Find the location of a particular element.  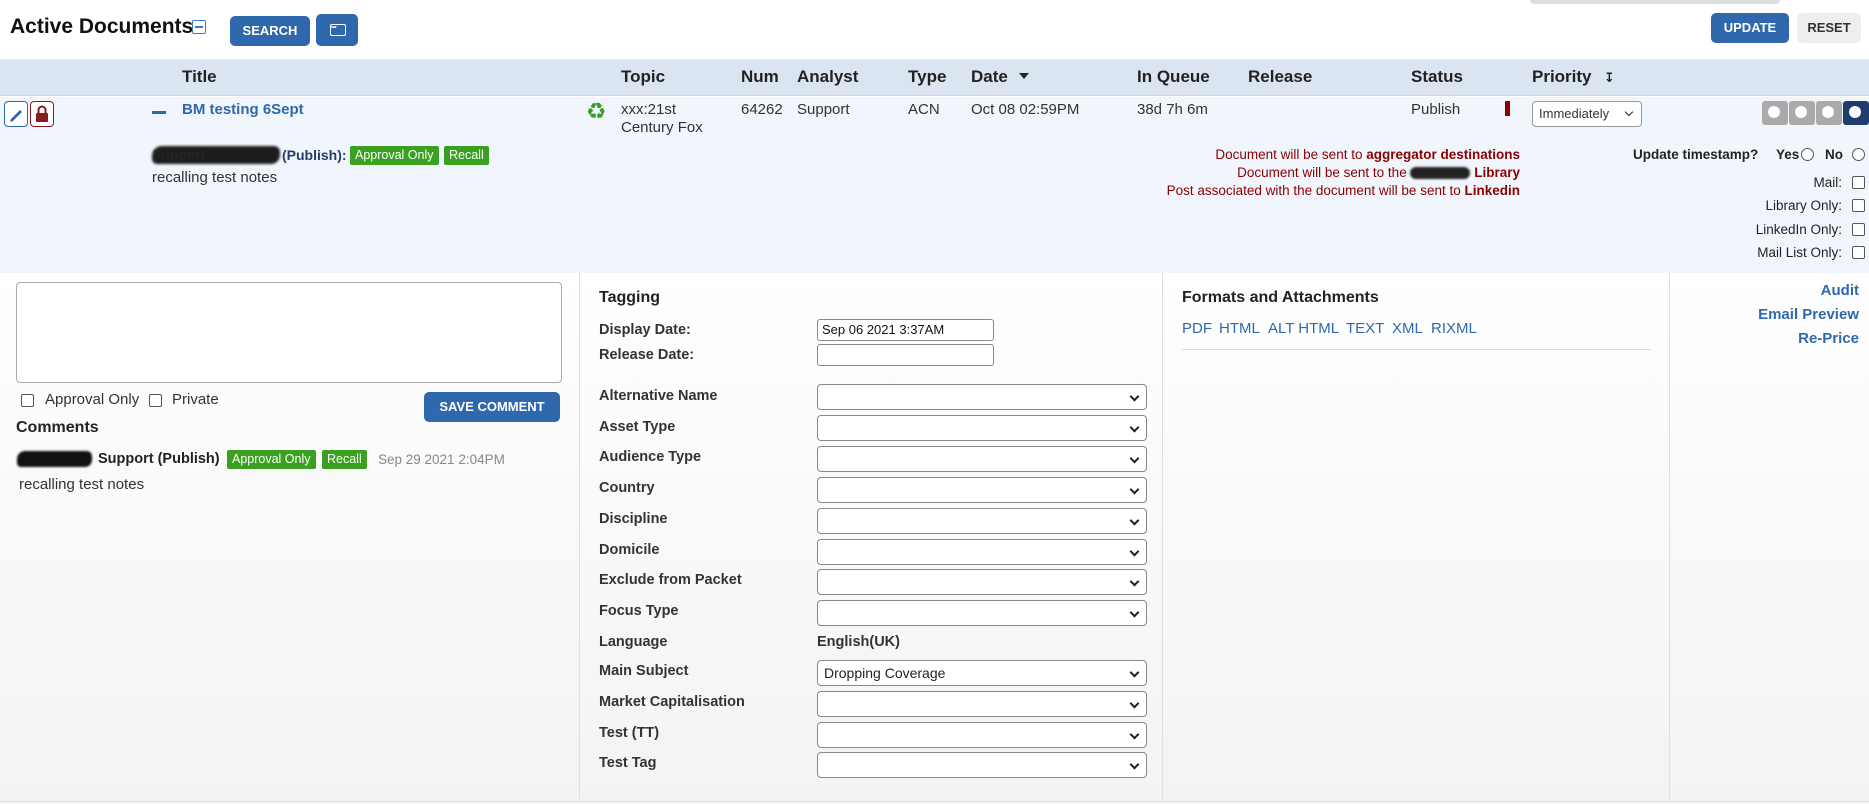

alternative-name-select is located at coordinates (982, 397).